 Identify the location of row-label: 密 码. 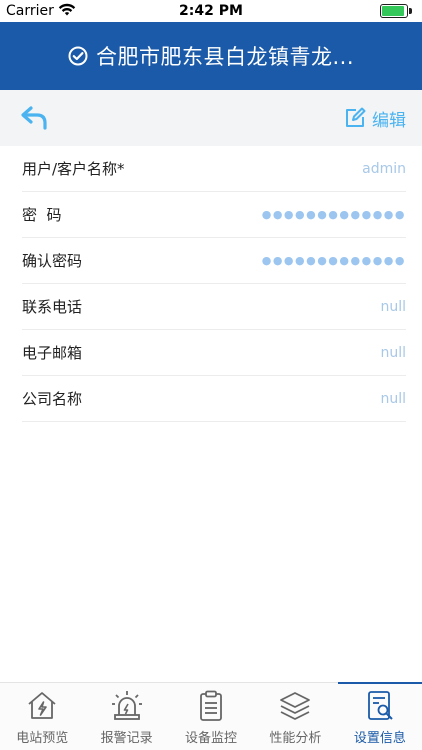
(42, 215).